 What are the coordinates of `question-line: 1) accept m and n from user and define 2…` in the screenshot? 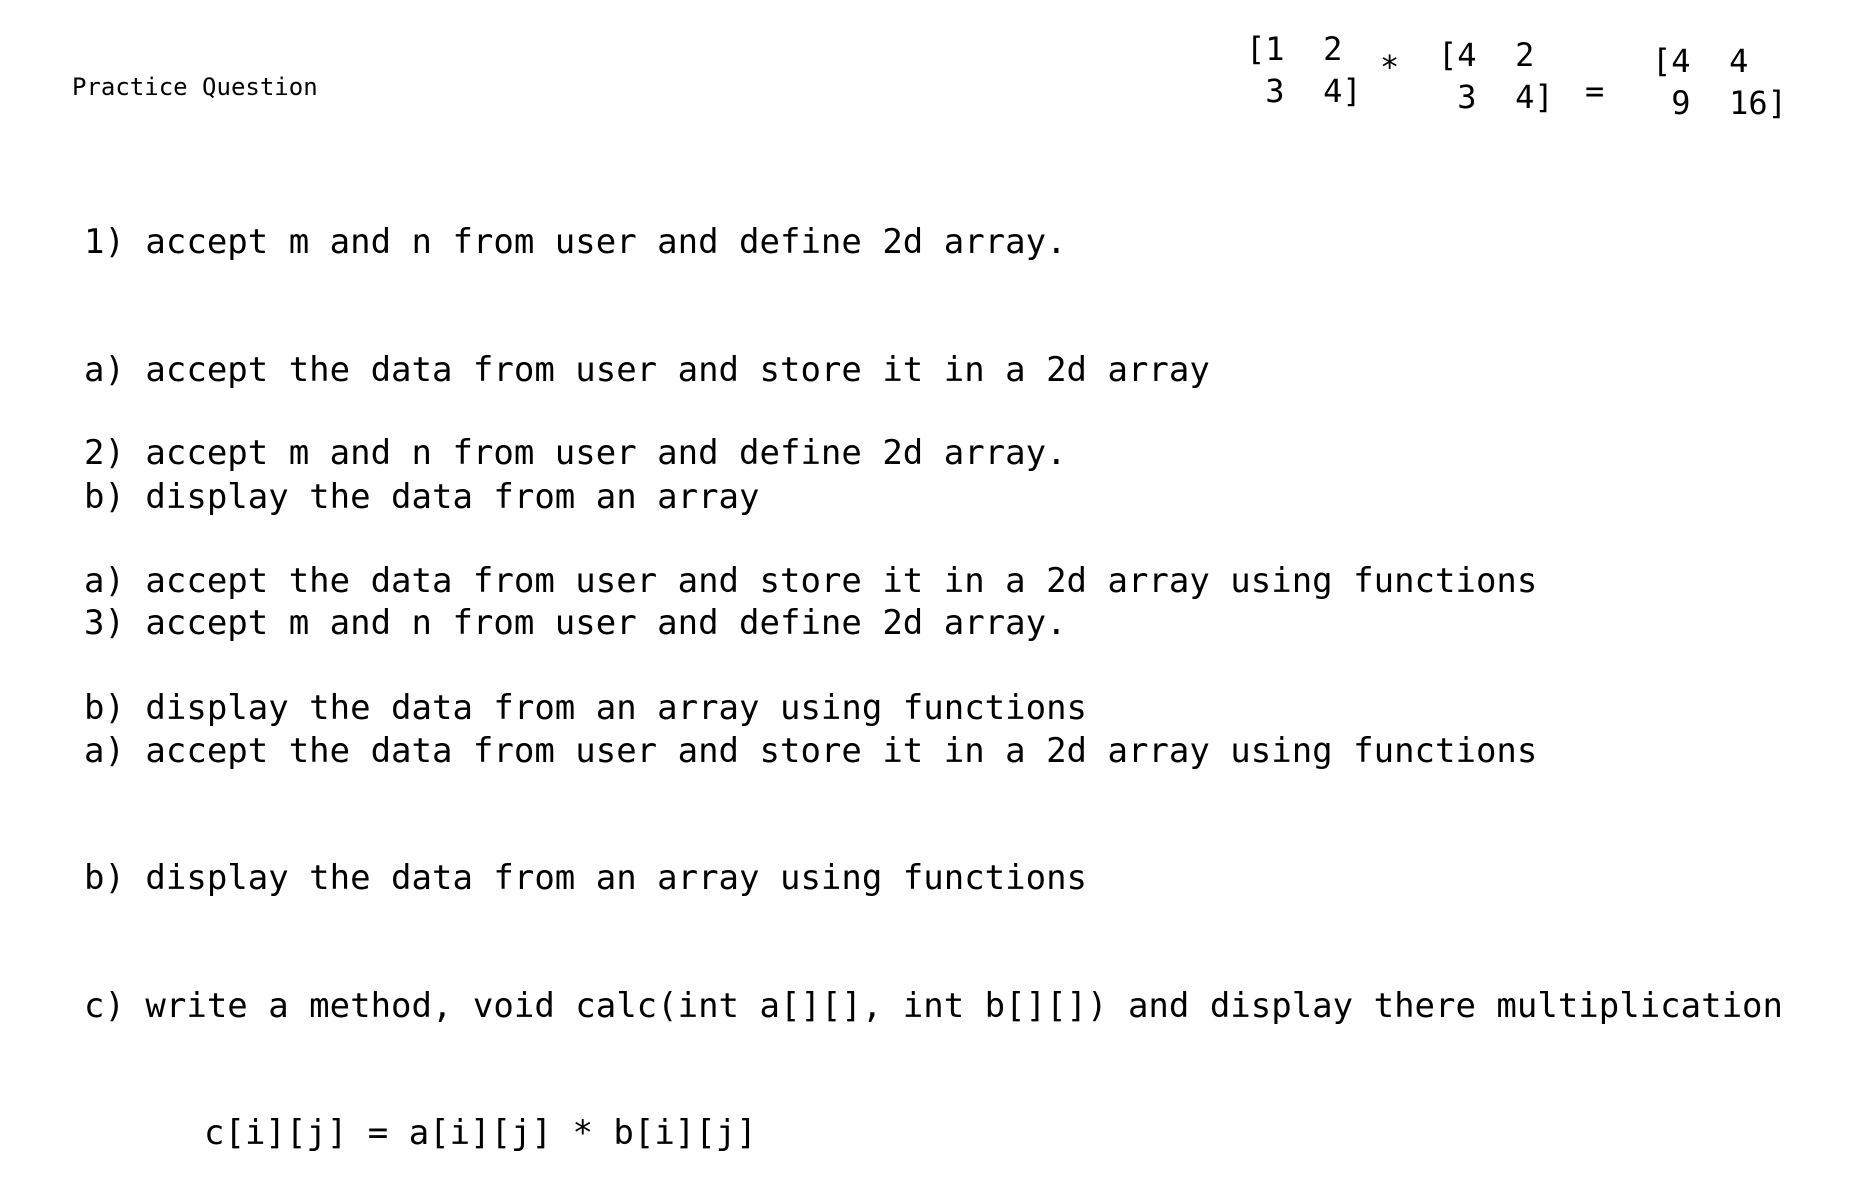 It's located at (575, 242).